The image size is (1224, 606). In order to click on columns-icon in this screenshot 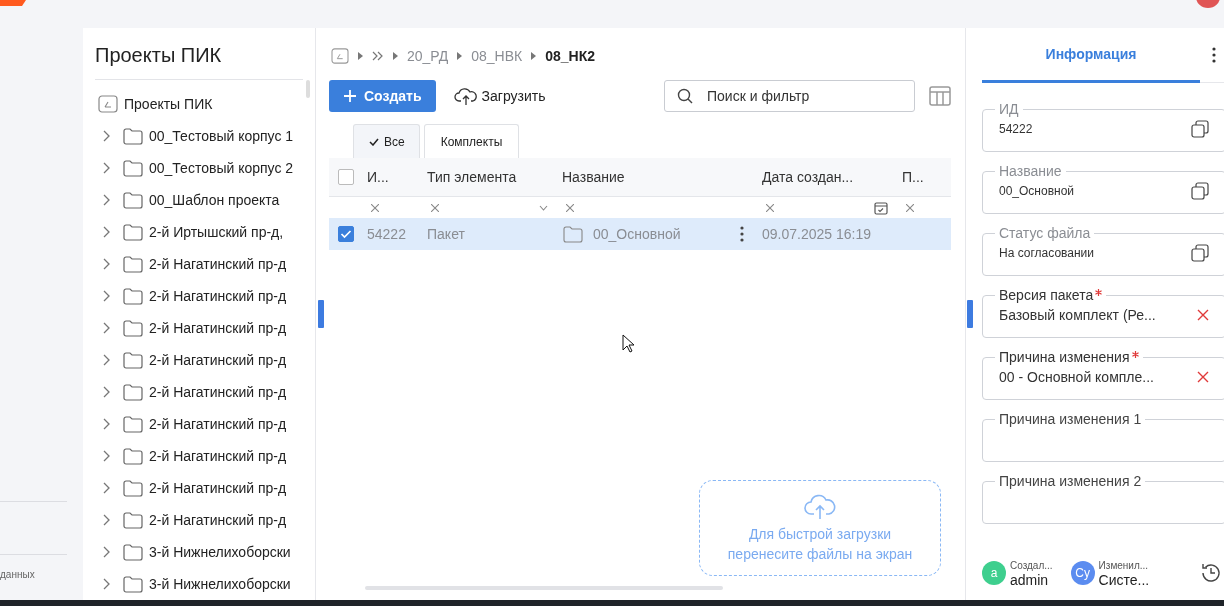, I will do `click(940, 96)`.